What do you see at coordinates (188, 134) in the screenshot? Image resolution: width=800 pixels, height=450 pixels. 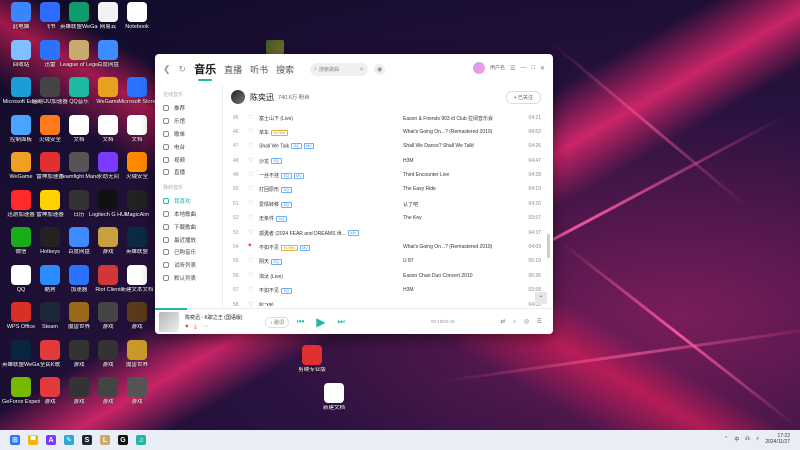 I see `sidebar-item: 歌单` at bounding box center [188, 134].